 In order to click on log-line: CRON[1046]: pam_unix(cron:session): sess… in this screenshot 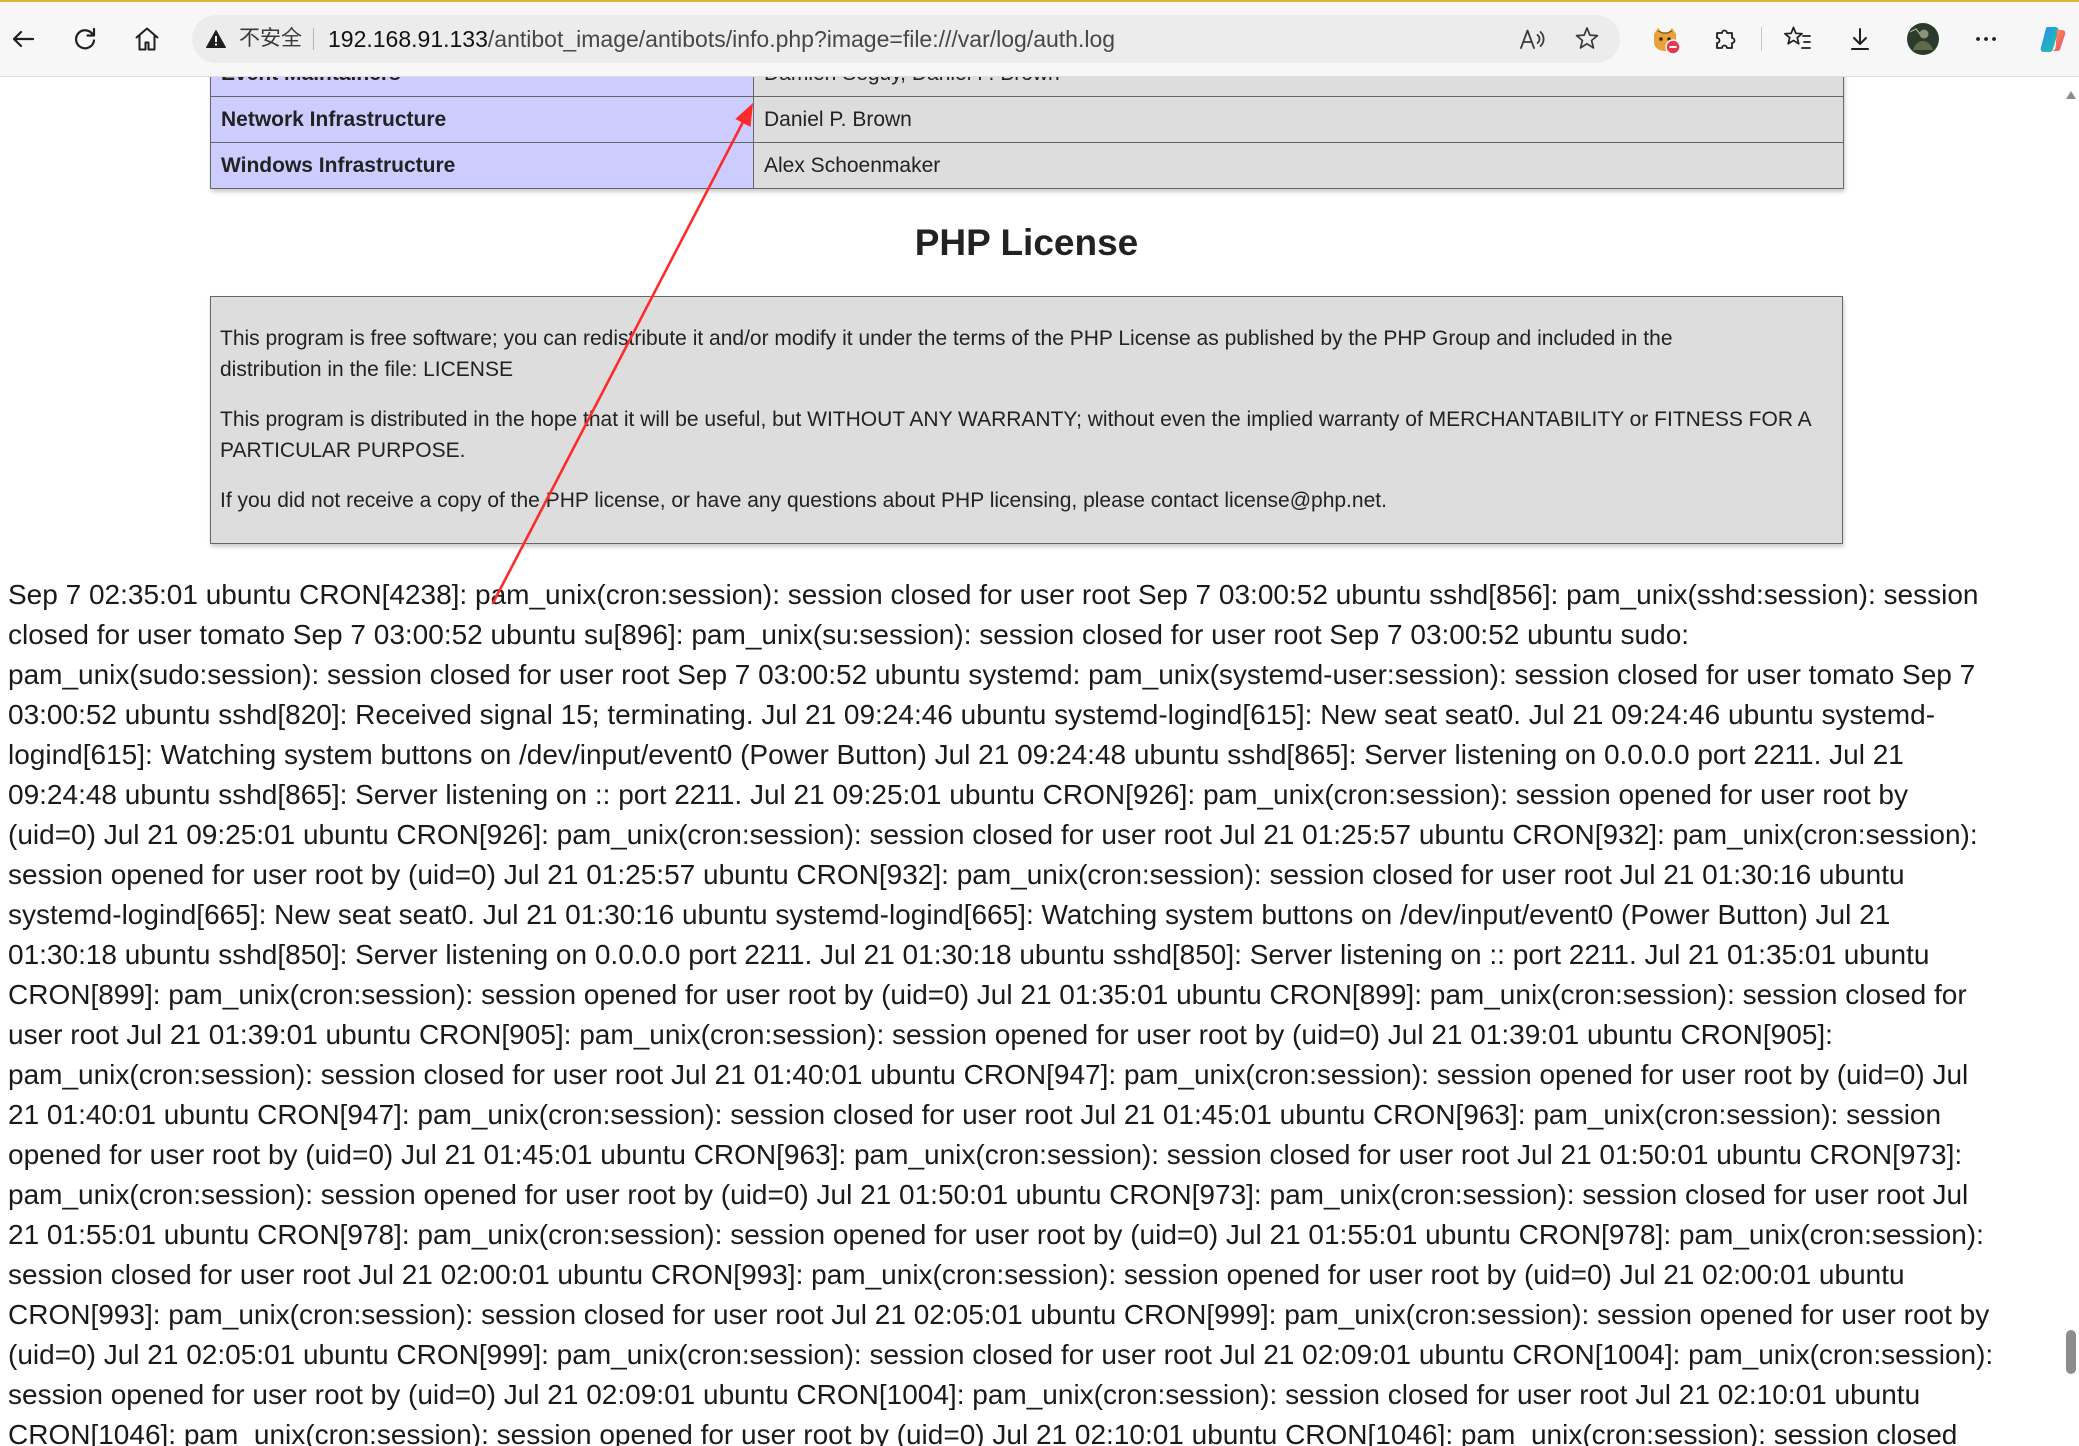, I will do `click(983, 1432)`.